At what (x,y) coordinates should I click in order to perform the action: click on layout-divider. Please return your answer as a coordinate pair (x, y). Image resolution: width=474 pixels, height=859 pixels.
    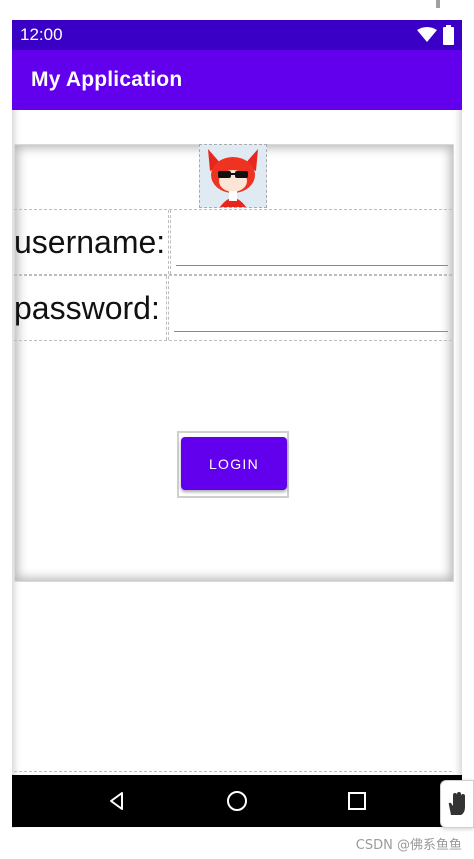
    Looking at the image, I should click on (233, 771).